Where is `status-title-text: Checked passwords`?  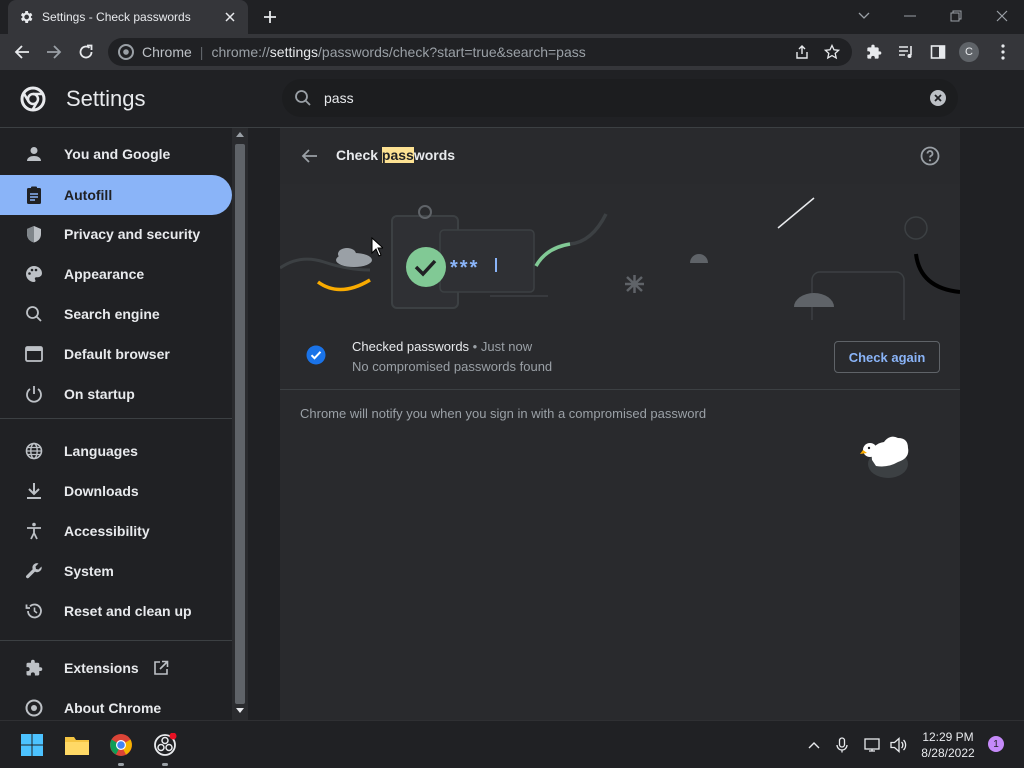
status-title-text: Checked passwords is located at coordinates (411, 346).